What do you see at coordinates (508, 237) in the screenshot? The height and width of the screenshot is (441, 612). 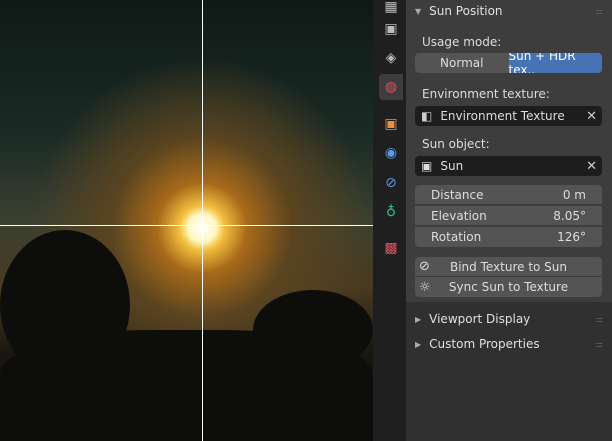 I see `rotation-field: Rotation 126°` at bounding box center [508, 237].